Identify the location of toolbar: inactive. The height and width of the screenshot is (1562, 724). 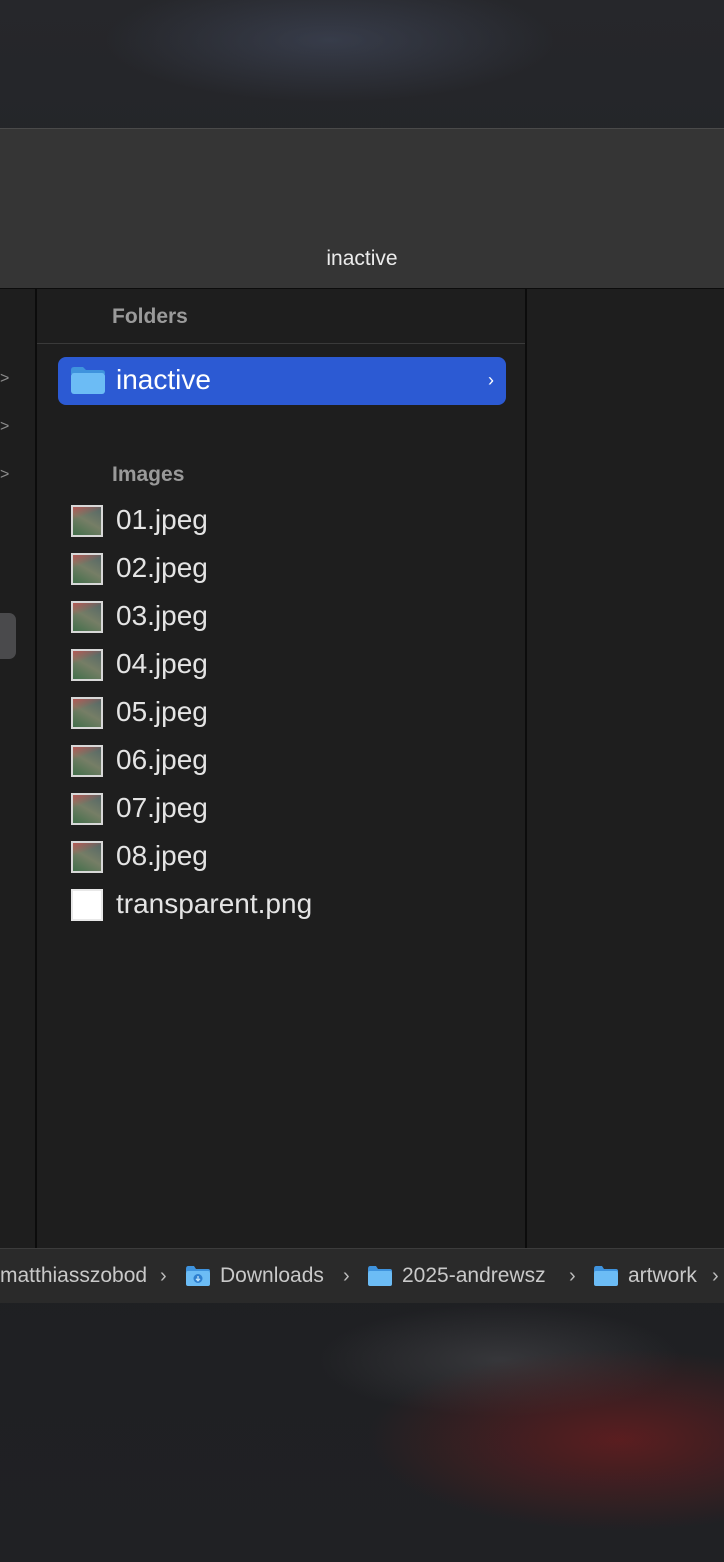
(362, 209).